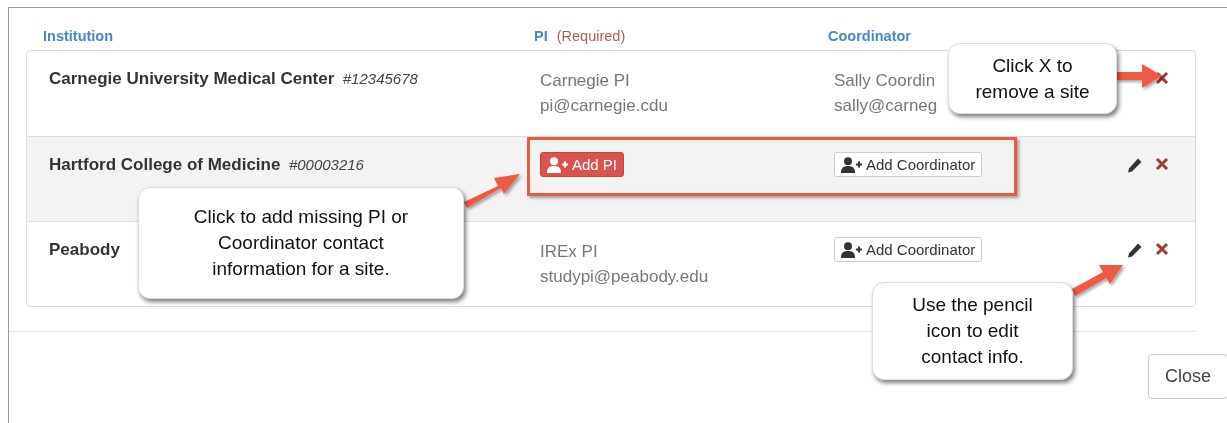 The height and width of the screenshot is (423, 1227). Describe the element at coordinates (869, 36) in the screenshot. I see `column-header: Coordinator` at that location.